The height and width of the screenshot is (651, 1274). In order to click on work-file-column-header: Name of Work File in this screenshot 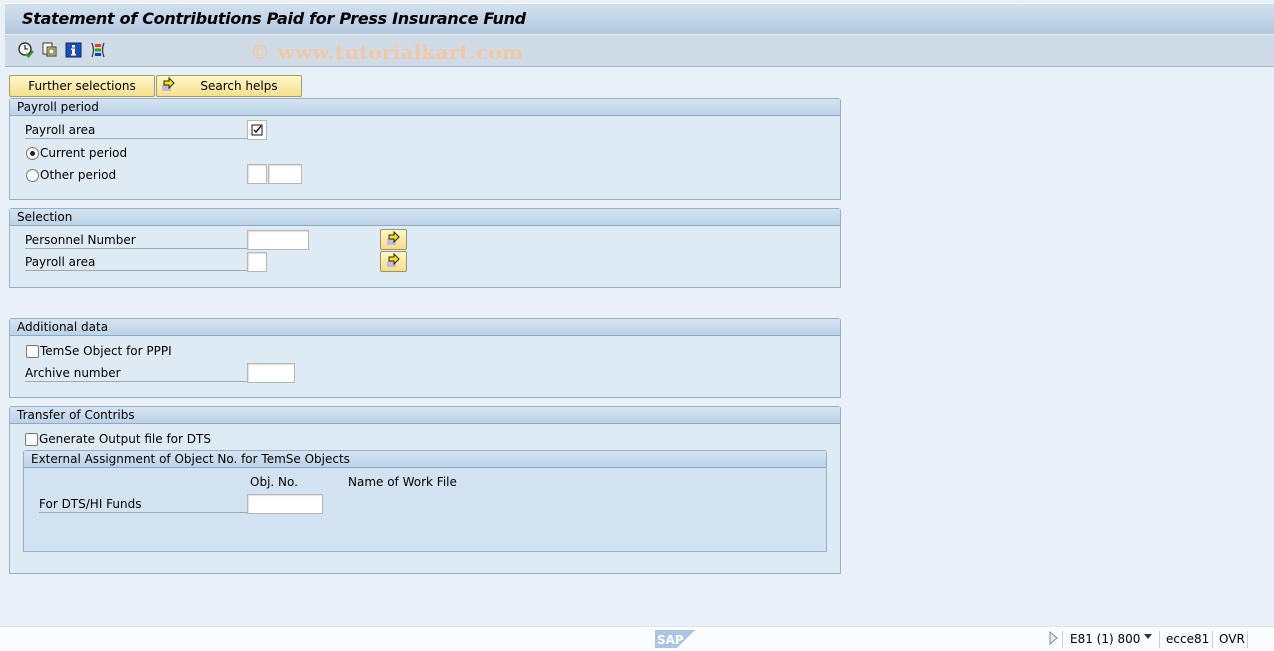, I will do `click(402, 482)`.